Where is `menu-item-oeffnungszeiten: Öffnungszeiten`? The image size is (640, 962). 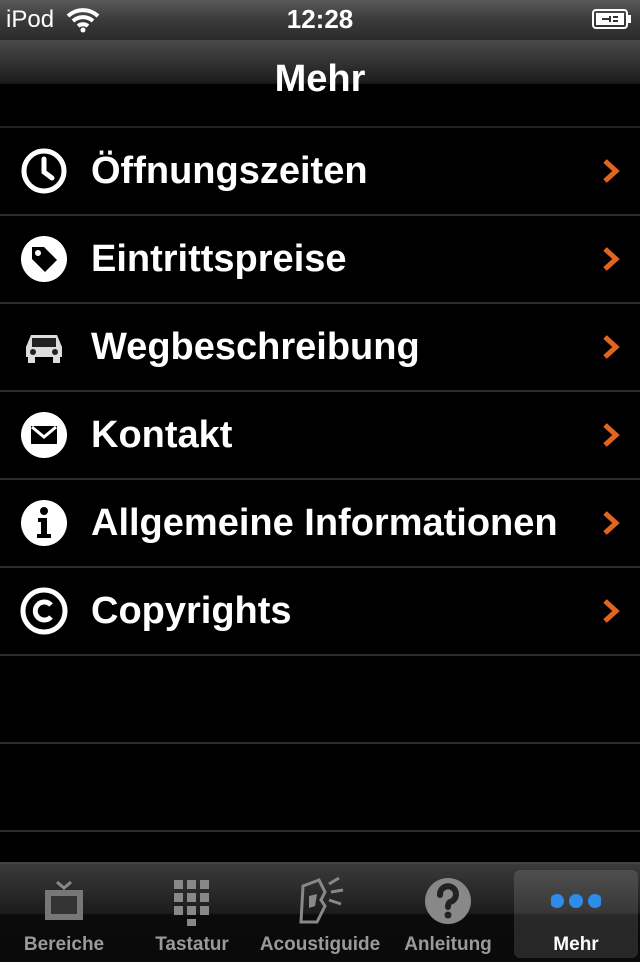
menu-item-oeffnungszeiten: Öffnungszeiten is located at coordinates (320, 172).